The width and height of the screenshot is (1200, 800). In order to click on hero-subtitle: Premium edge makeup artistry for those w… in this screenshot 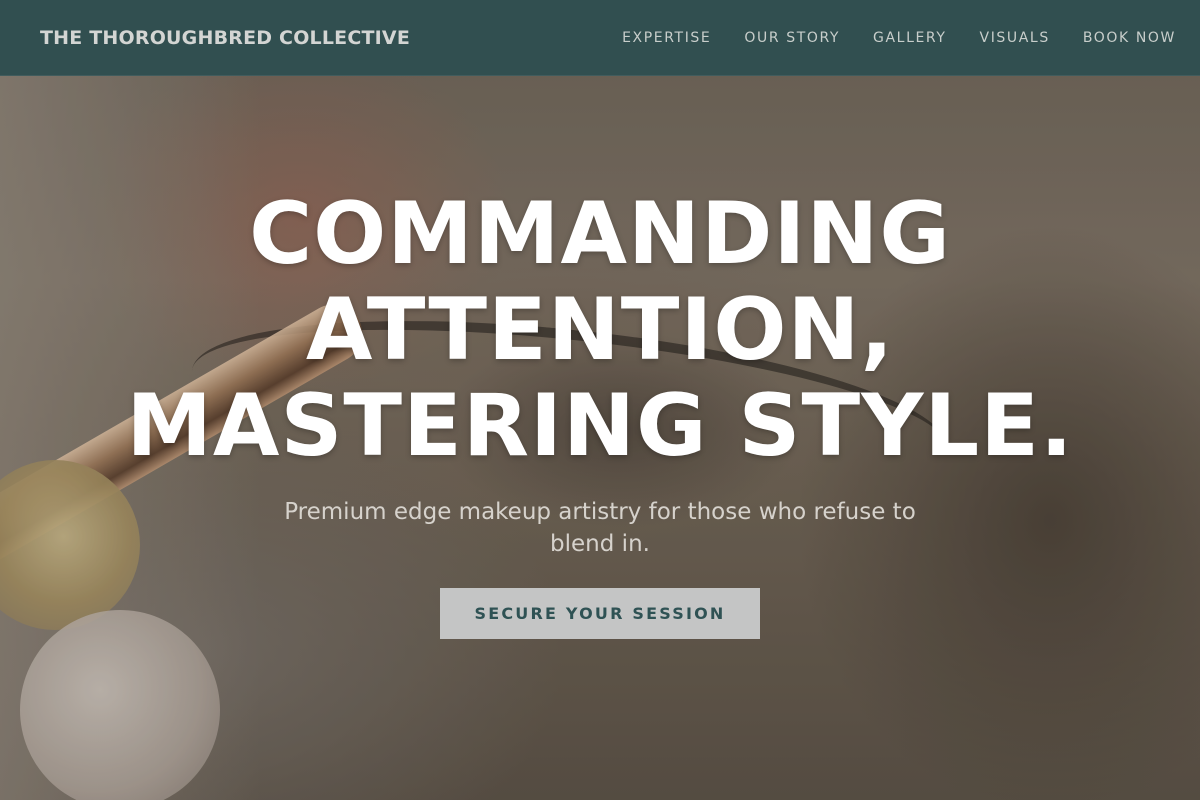, I will do `click(600, 528)`.